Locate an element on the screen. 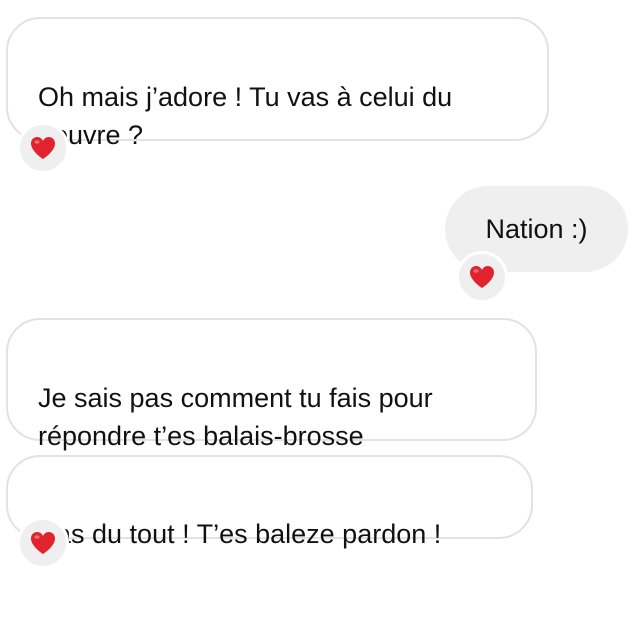  message-bubble-received: Pas du tout ! T’es baleze pardon ! is located at coordinates (269, 502).